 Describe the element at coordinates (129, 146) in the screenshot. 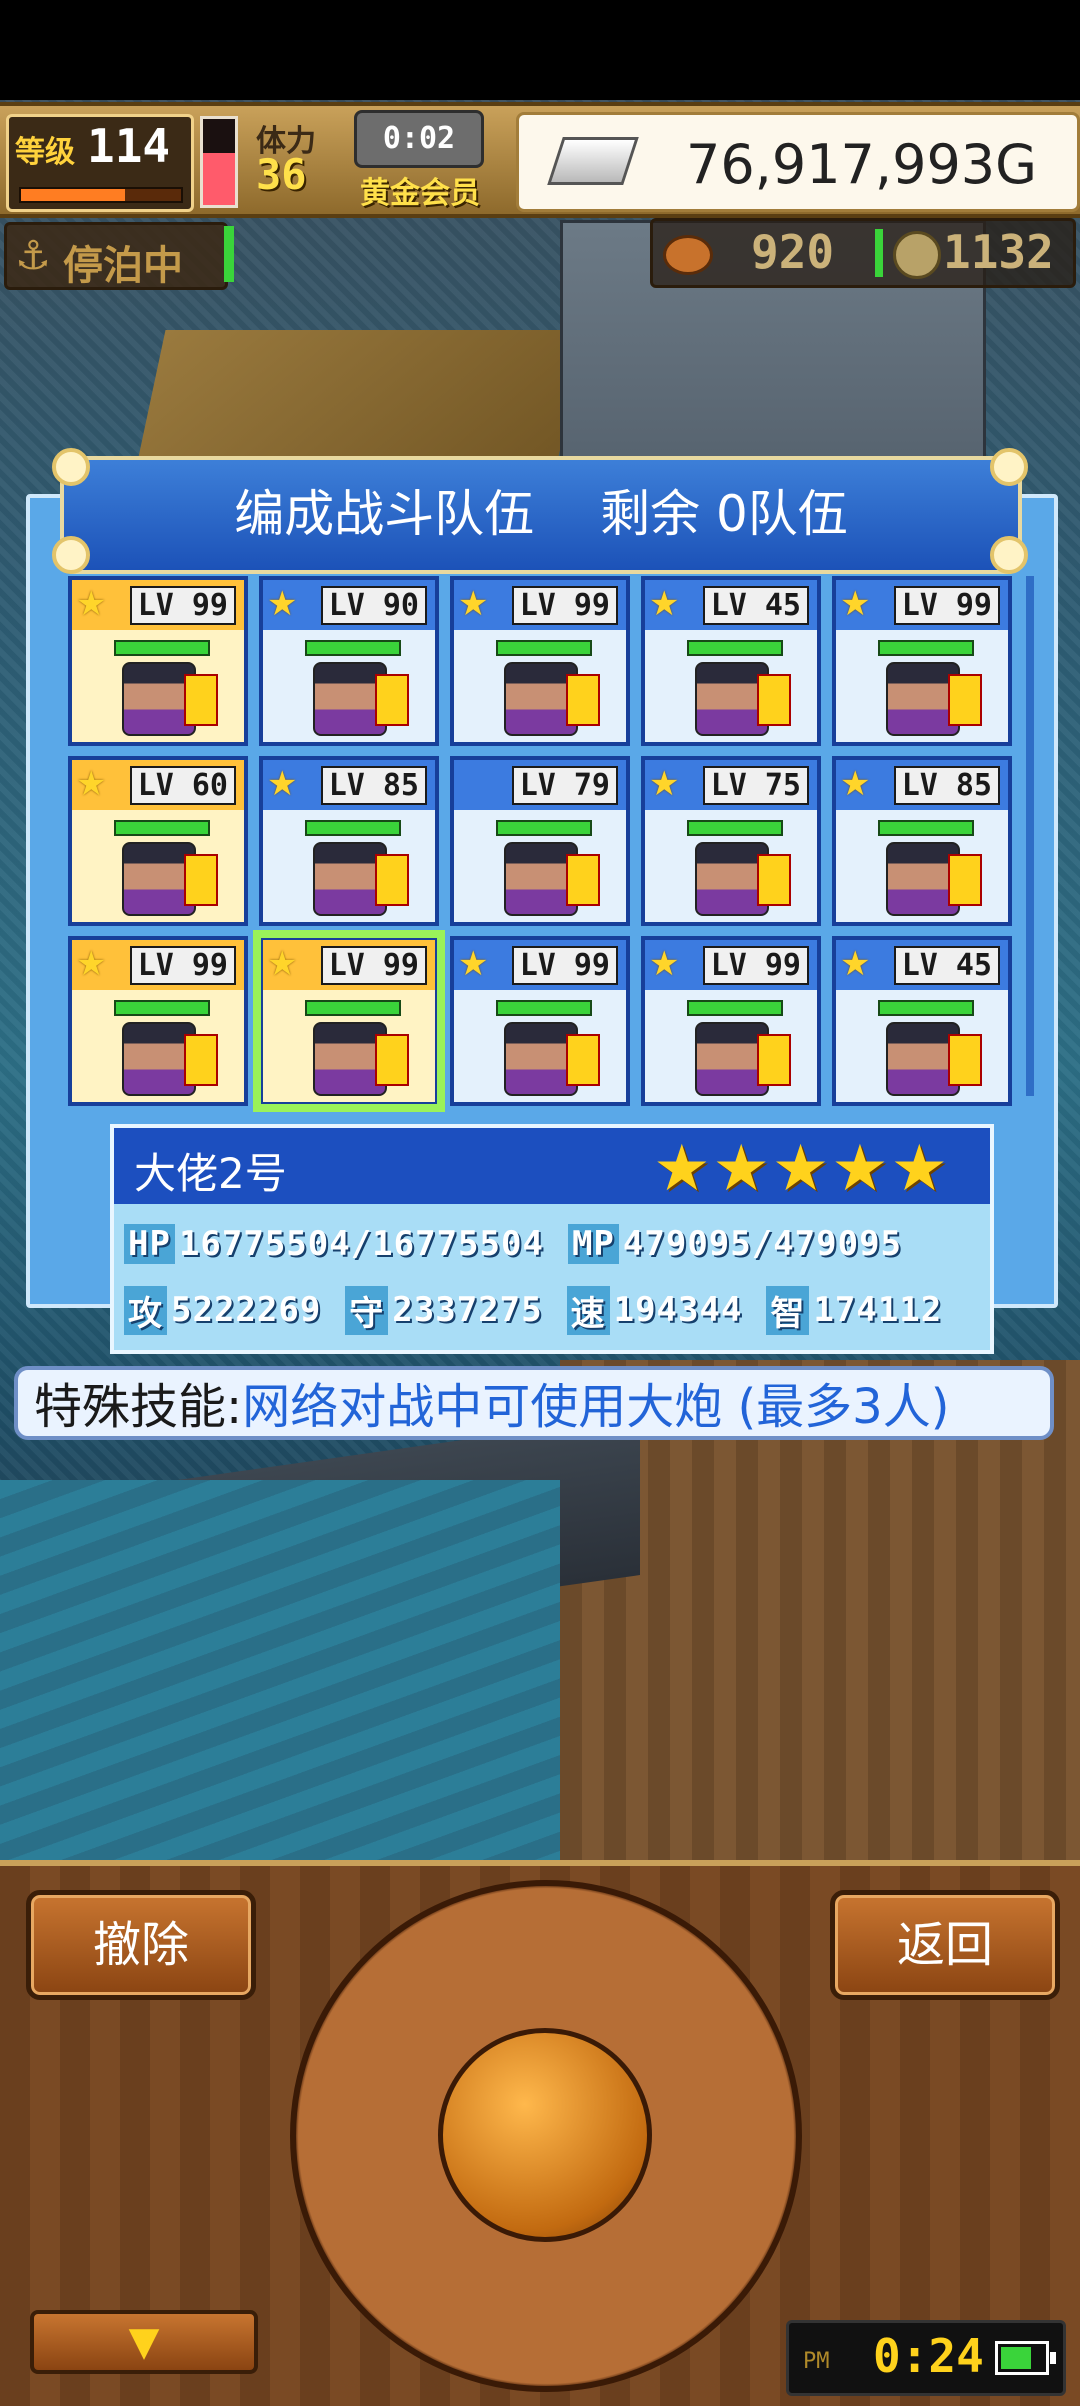

I see `level-value: 114` at that location.